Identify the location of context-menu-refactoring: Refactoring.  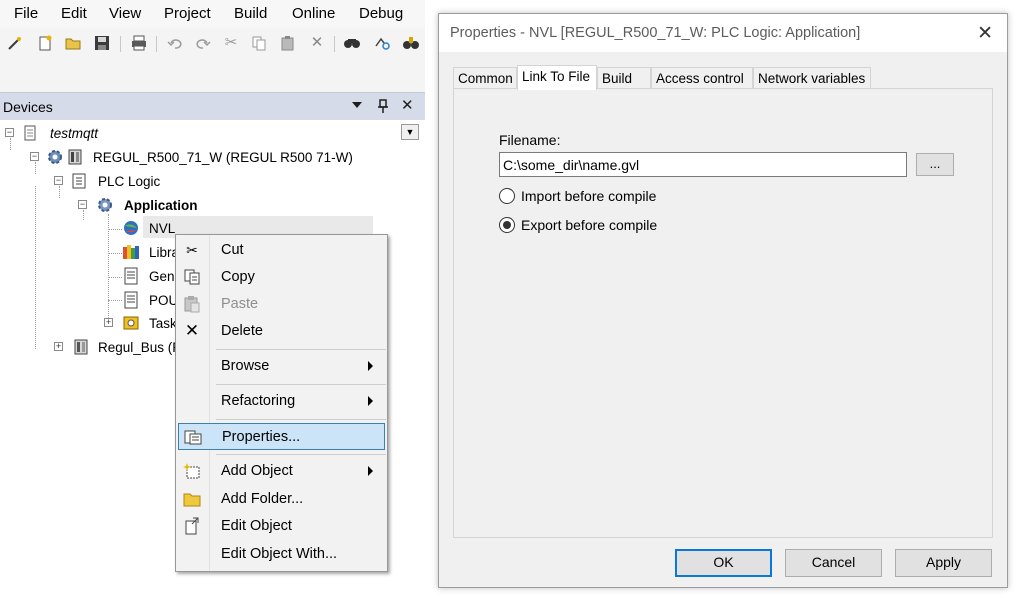
(281, 401).